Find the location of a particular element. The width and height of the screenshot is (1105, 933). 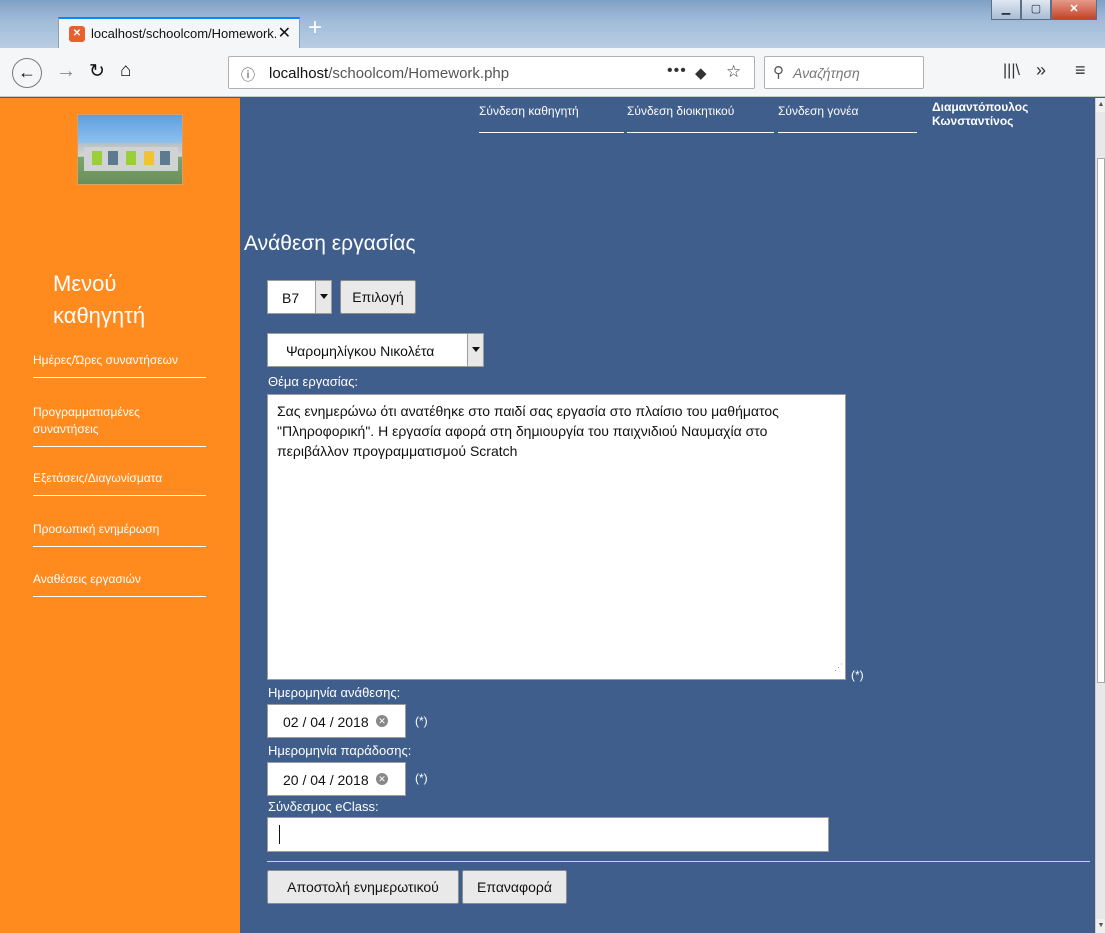

sidebar-item-exams: Εξετάσεις/Διαγωνίσματα is located at coordinates (119, 483).